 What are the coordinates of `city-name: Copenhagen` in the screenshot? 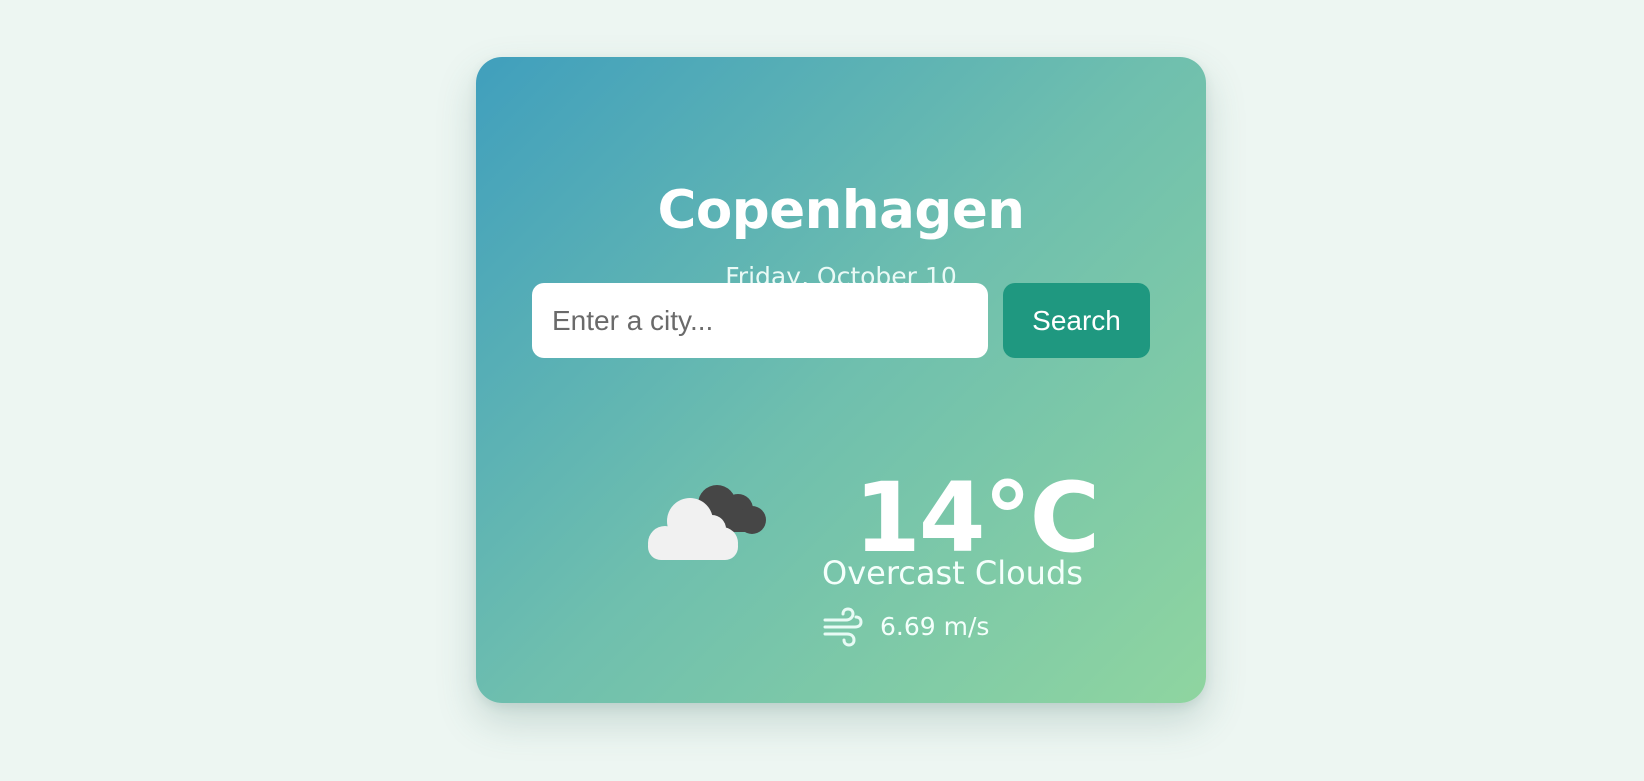 It's located at (841, 210).